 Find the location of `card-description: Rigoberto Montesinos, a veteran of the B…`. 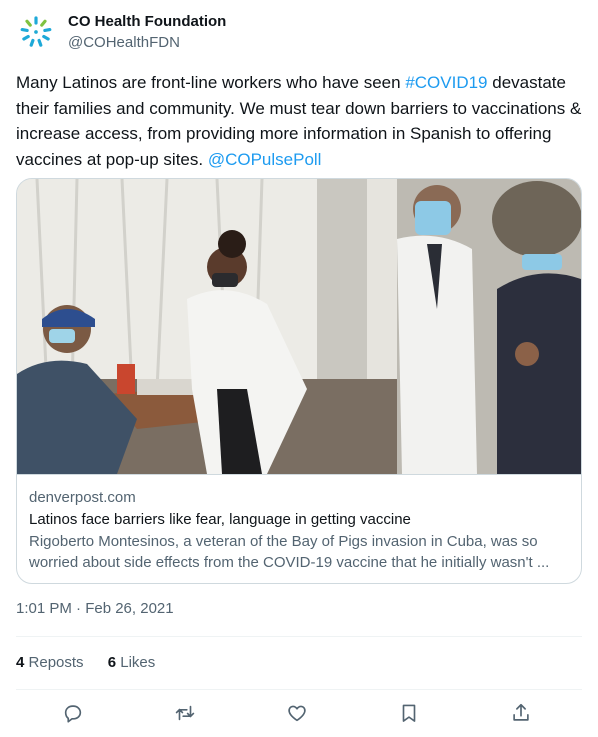

card-description: Rigoberto Montesinos, a veteran of the B… is located at coordinates (299, 552).